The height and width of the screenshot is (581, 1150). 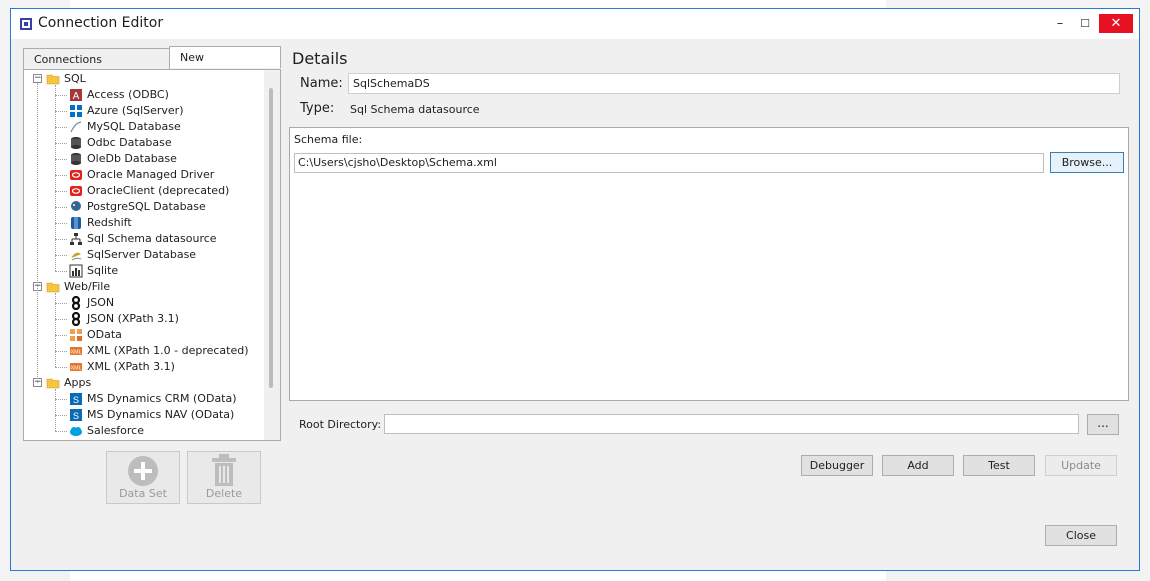 I want to click on tree-scrollbar-thumb, so click(x=271, y=238).